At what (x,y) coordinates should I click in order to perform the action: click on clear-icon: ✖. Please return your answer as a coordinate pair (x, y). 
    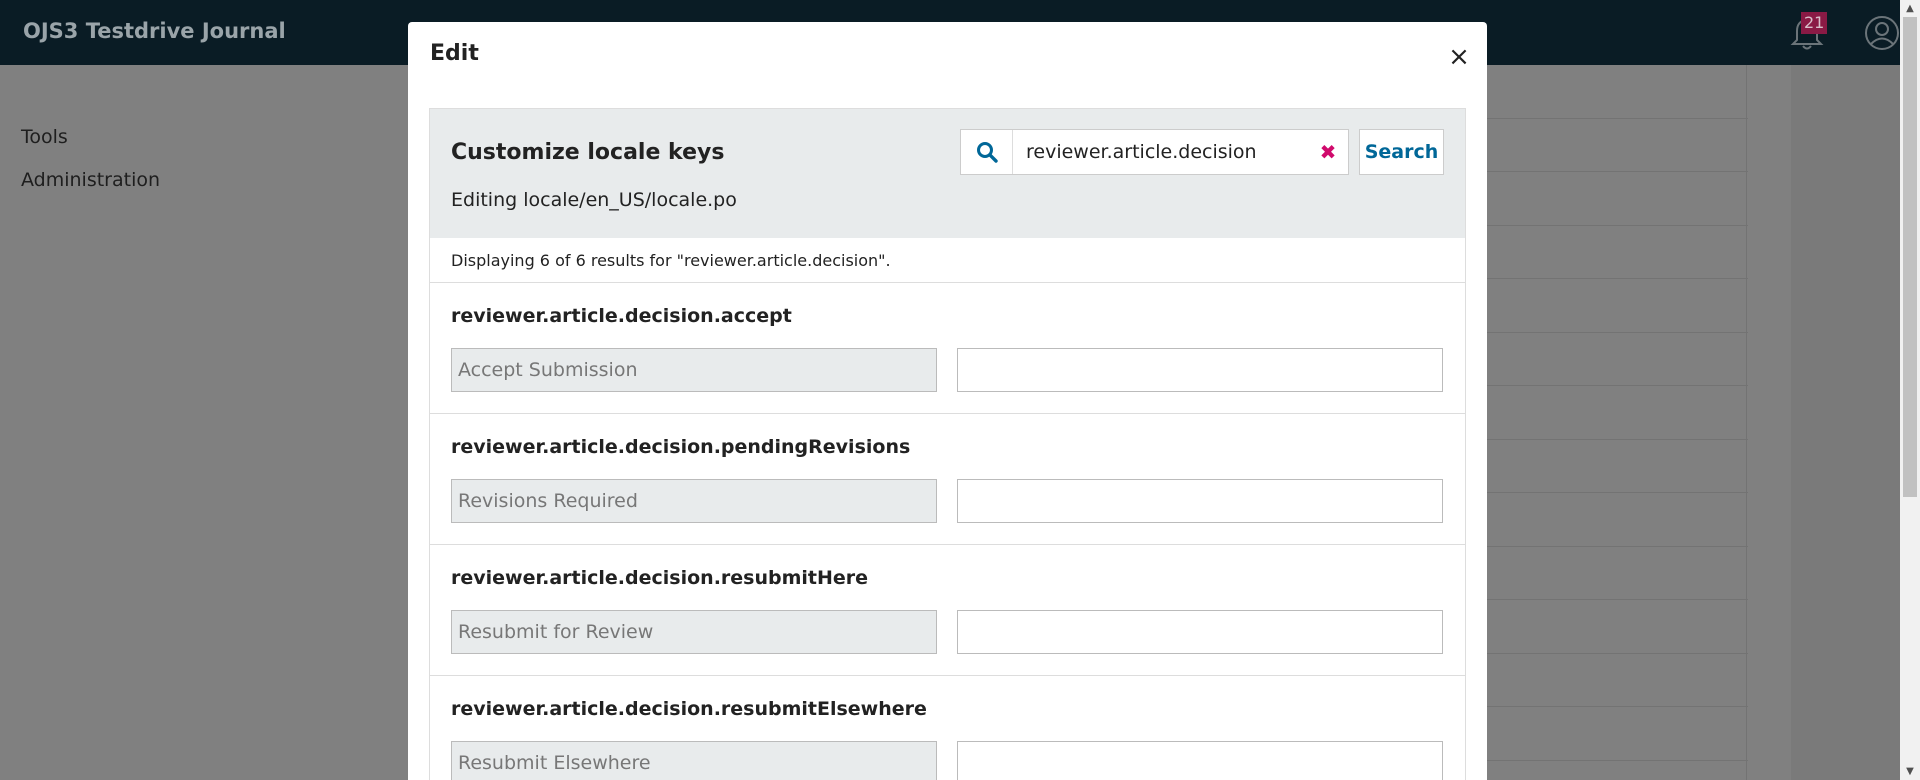
    Looking at the image, I should click on (1328, 152).